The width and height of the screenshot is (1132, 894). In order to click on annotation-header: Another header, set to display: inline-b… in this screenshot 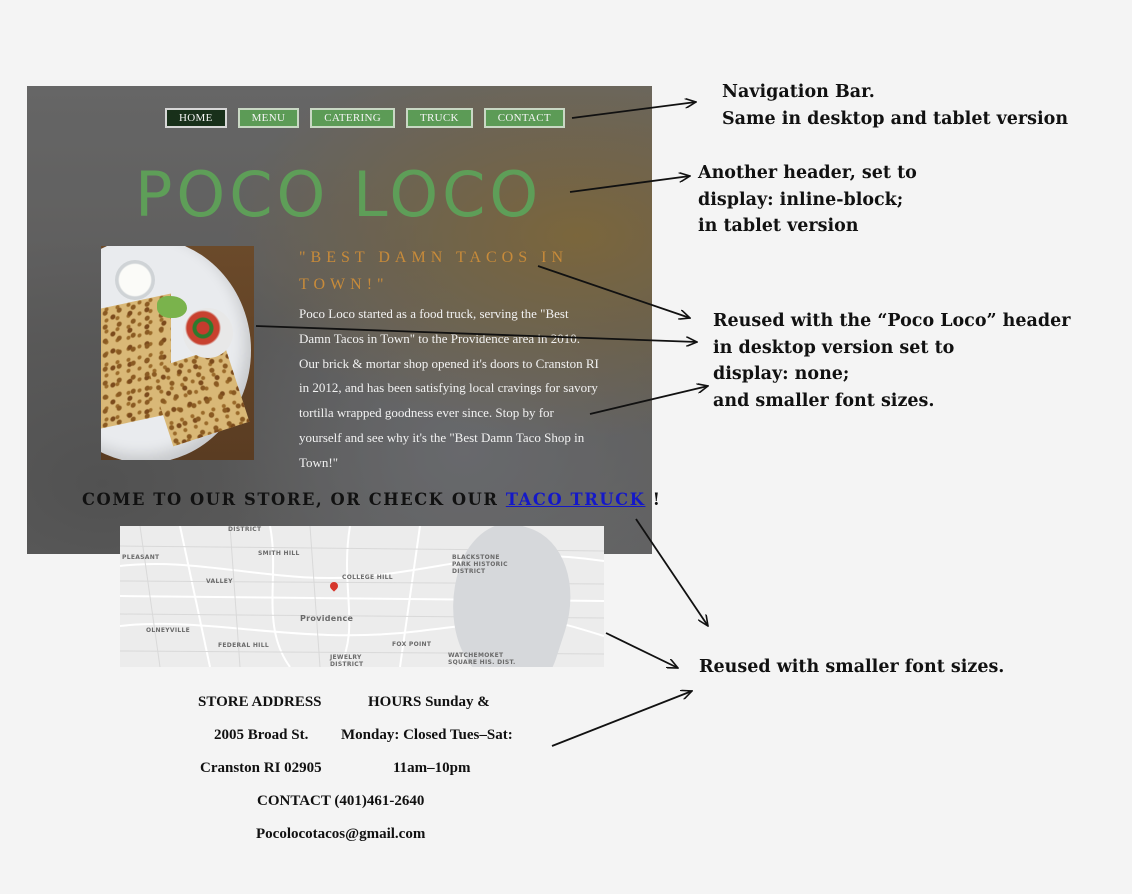, I will do `click(807, 200)`.